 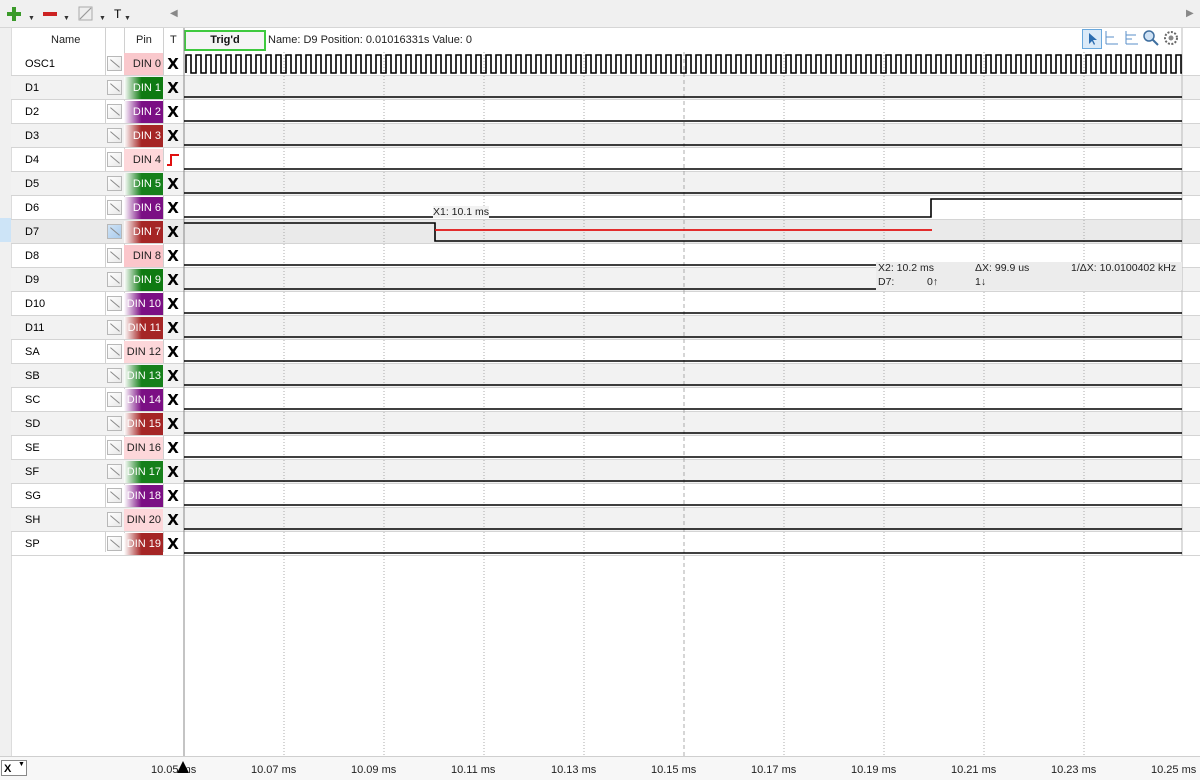 I want to click on time-tick-label: 10.17 ms, so click(x=774, y=770).